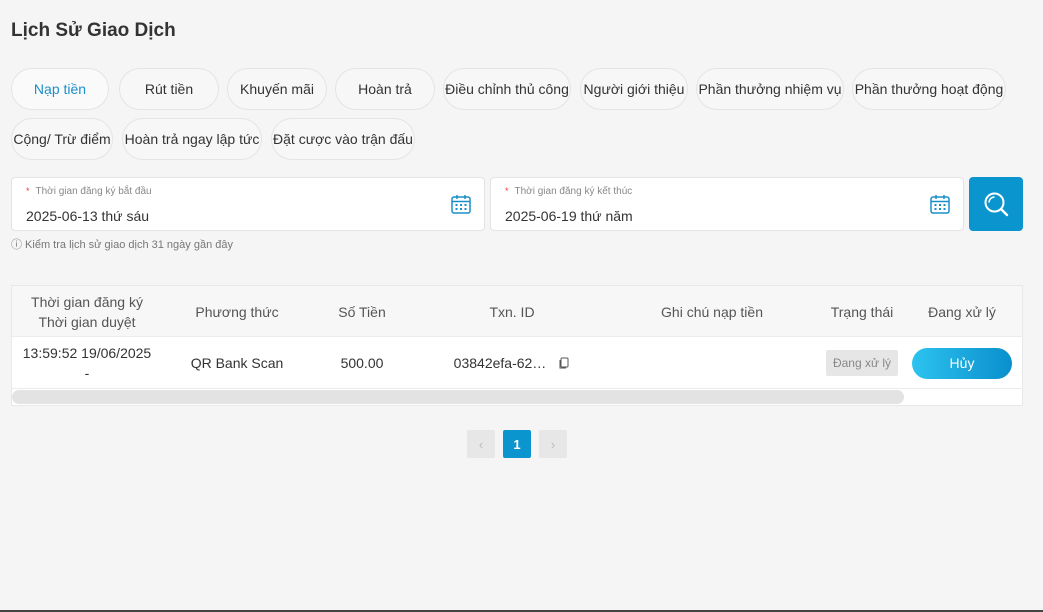 The width and height of the screenshot is (1043, 612). Describe the element at coordinates (87, 311) in the screenshot. I see `header-time: Thời gian đăng ký Thời gian duyệt` at that location.